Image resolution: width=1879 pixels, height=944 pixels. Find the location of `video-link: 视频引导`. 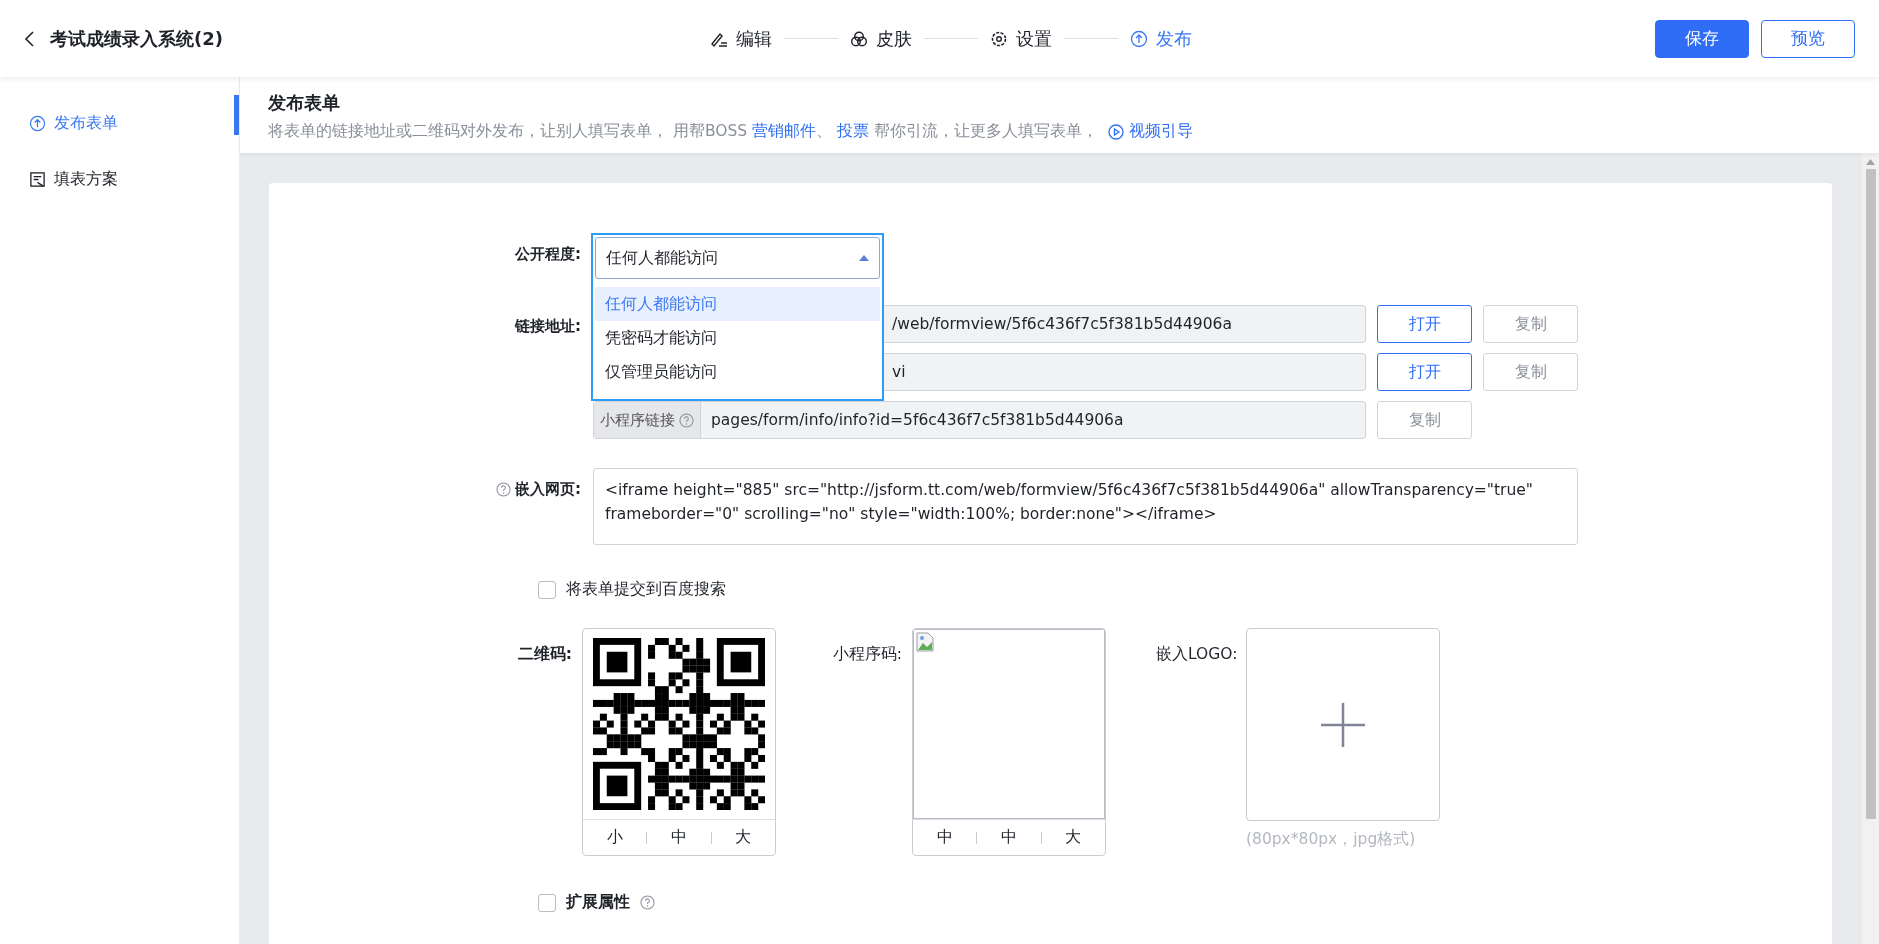

video-link: 视频引导 is located at coordinates (1150, 131).